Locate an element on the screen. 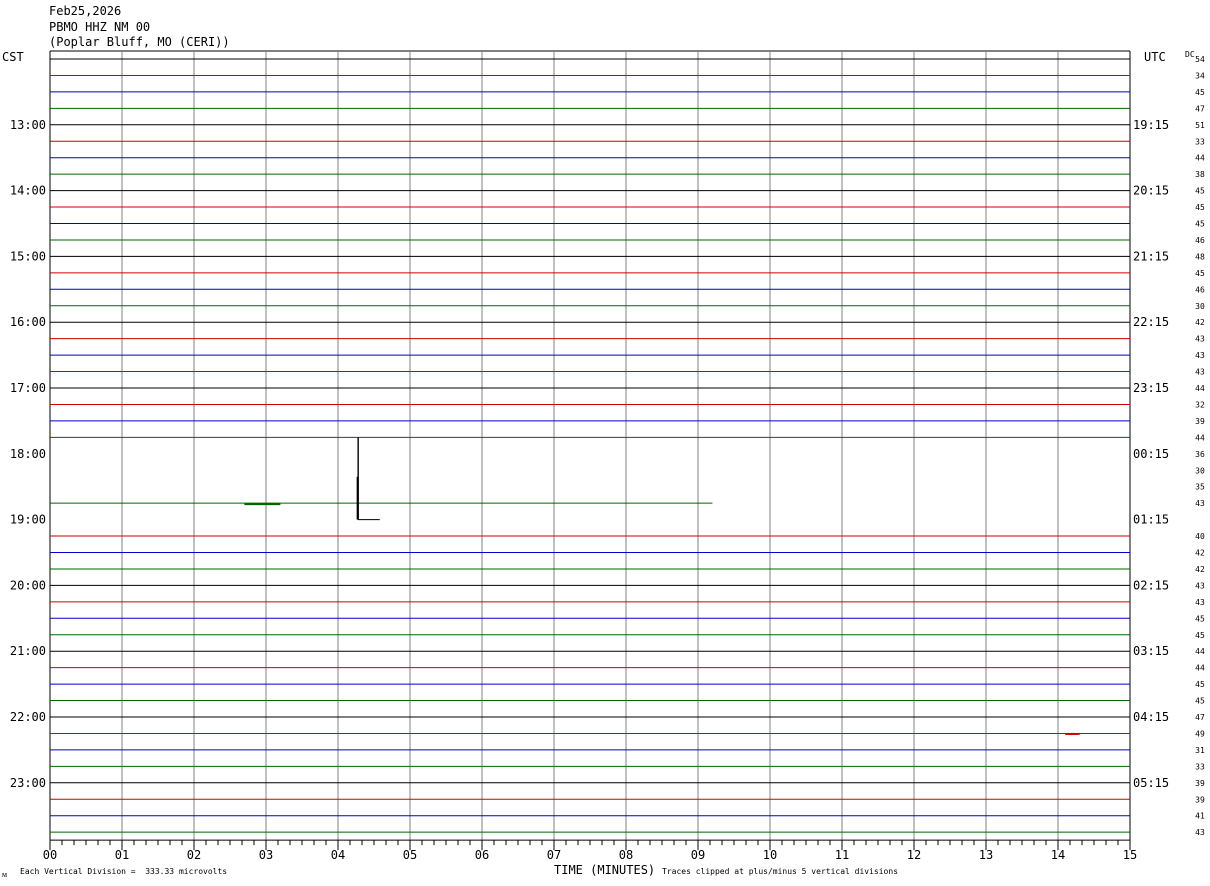 This screenshot has height=886, width=1210. x-tick-label: 10 is located at coordinates (770, 855).